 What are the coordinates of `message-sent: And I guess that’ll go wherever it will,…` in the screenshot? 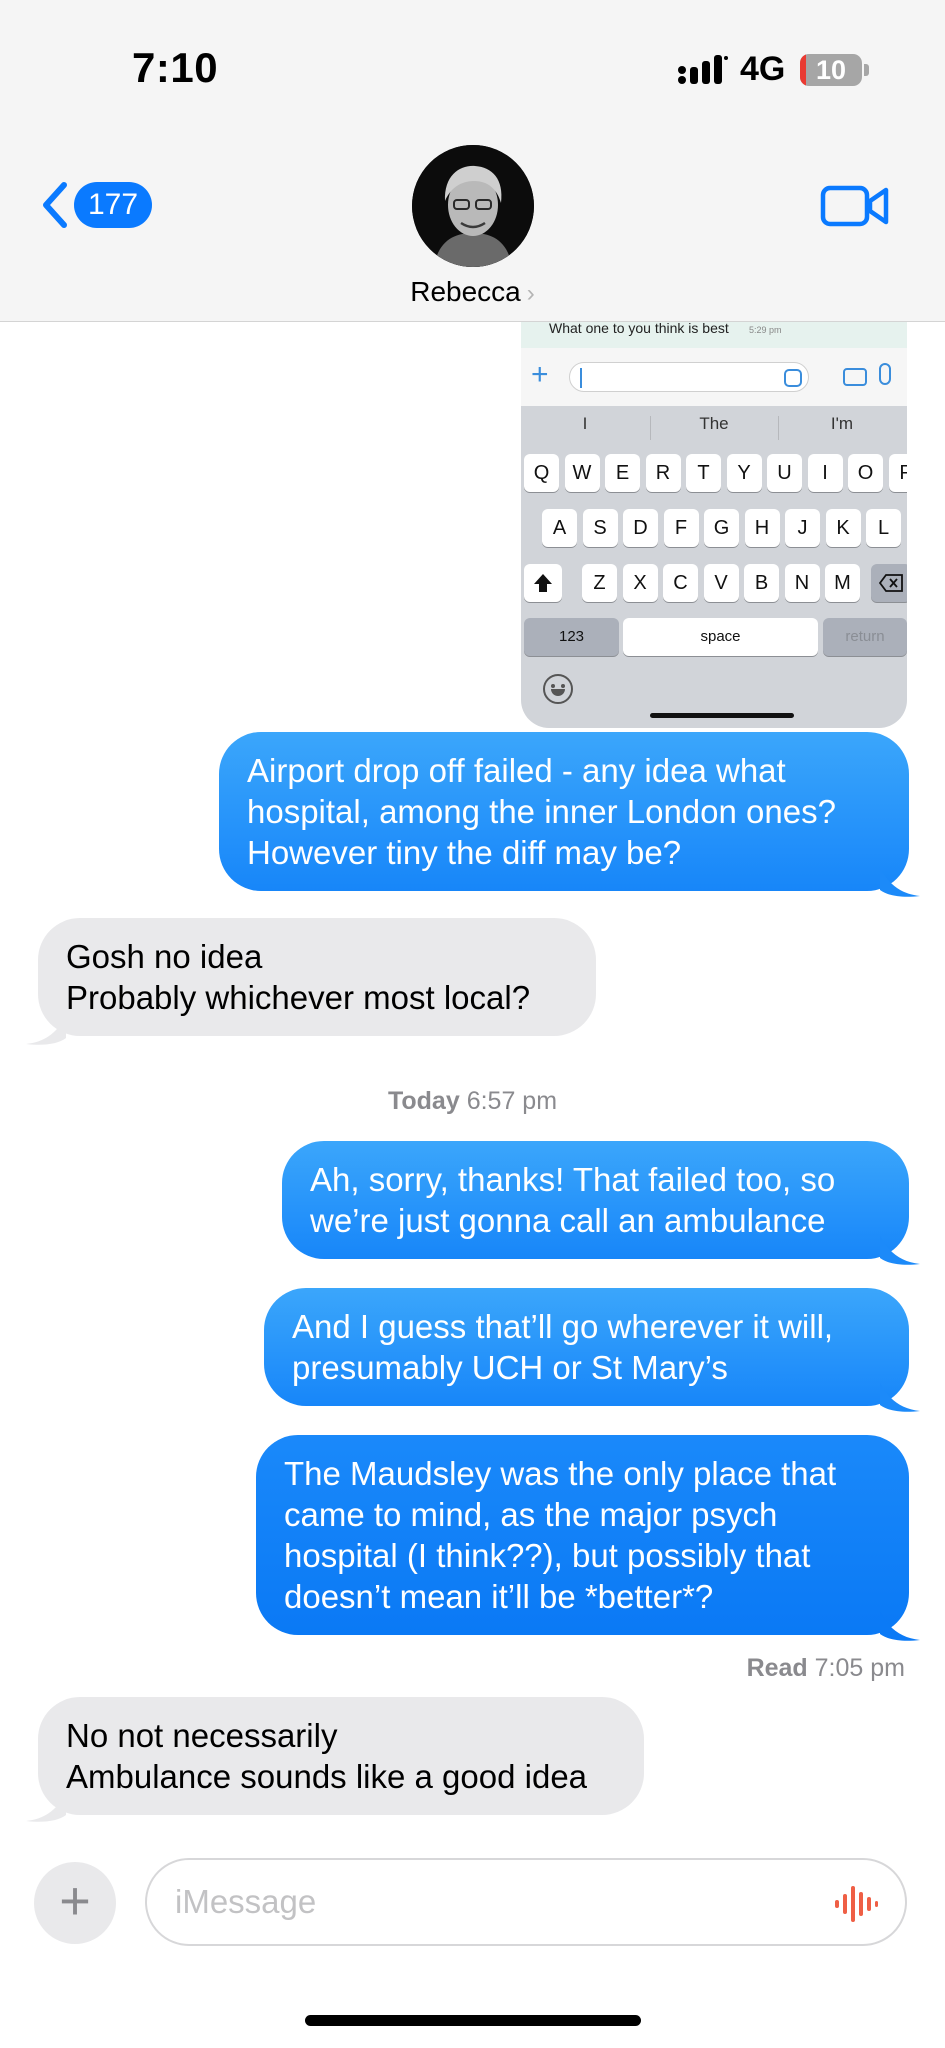 It's located at (586, 1347).